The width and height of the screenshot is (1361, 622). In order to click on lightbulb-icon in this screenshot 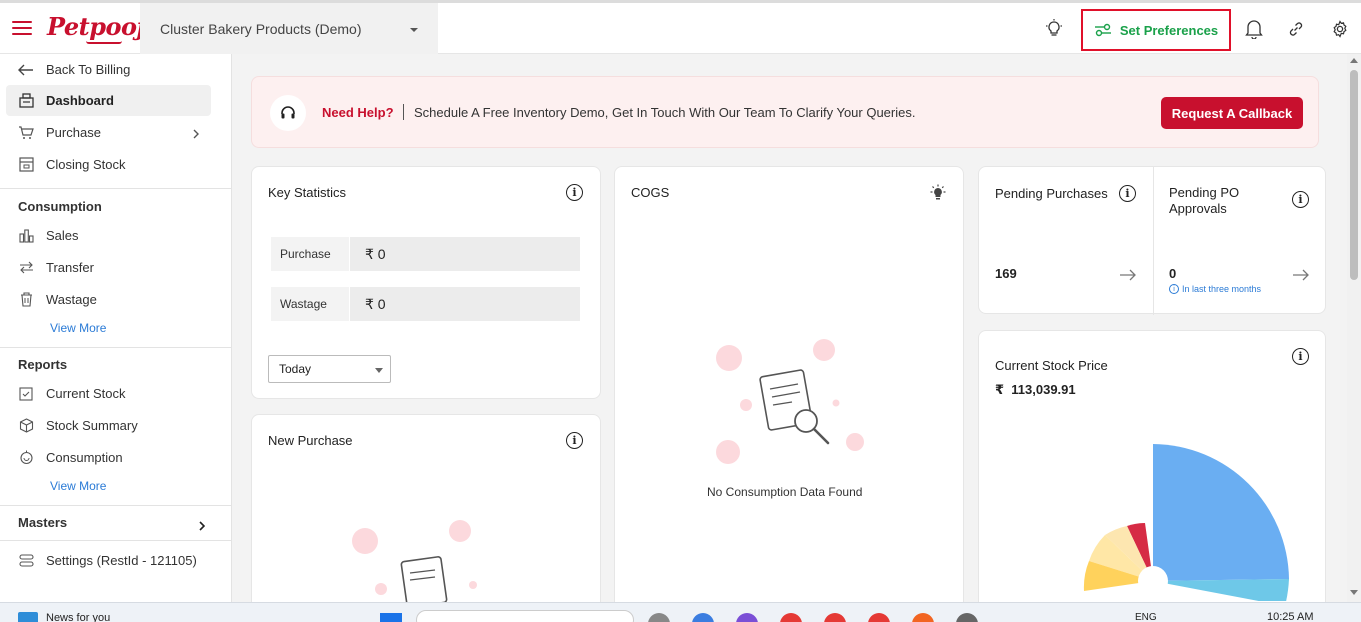, I will do `click(1054, 29)`.